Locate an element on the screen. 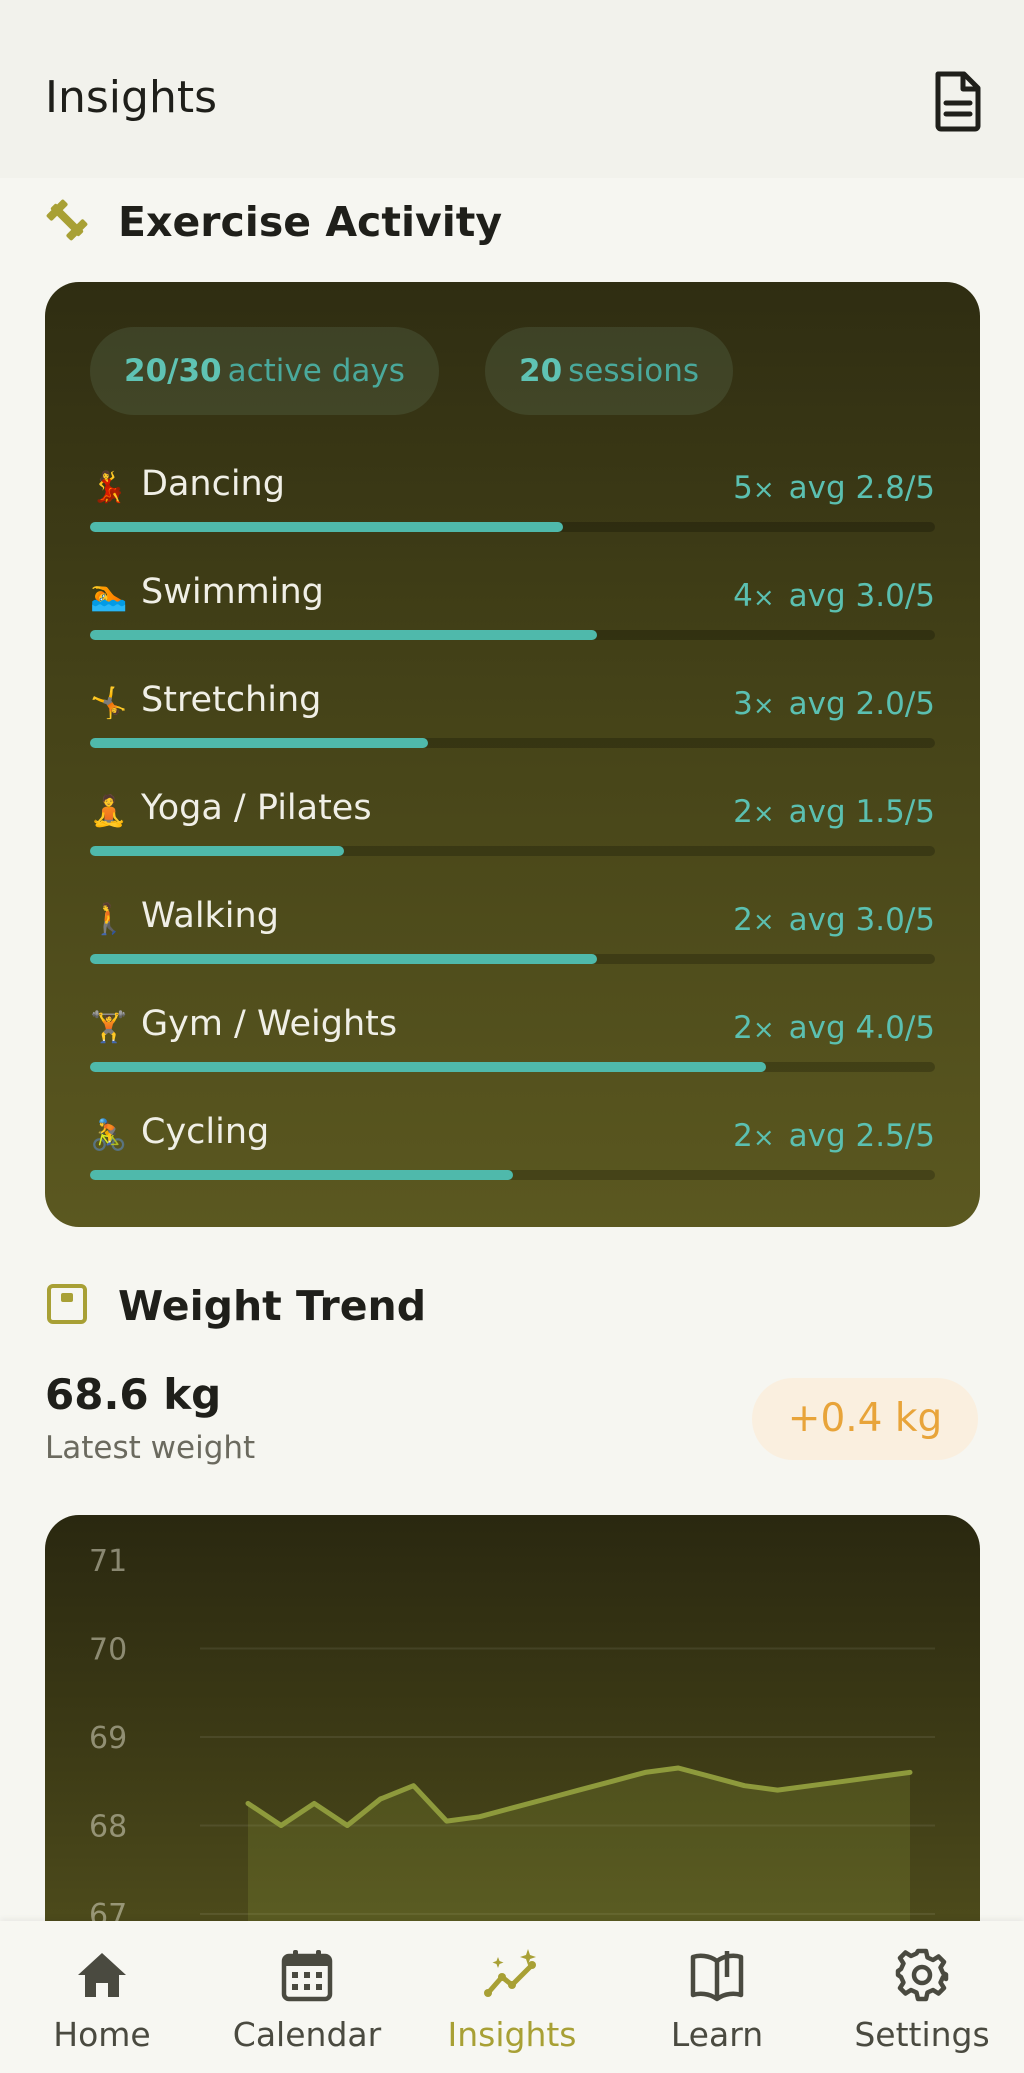 Image resolution: width=1024 pixels, height=2073 pixels. y-tick-label: 71 is located at coordinates (108, 1561).